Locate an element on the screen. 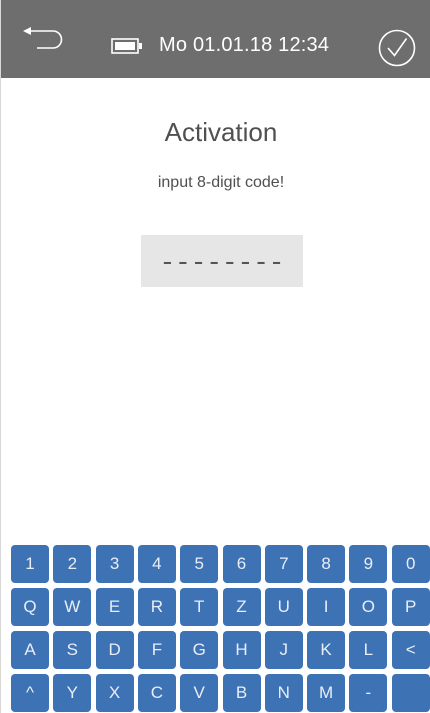 Image resolution: width=430 pixels, height=713 pixels. keyboard-row: 1234567890 is located at coordinates (220, 564).